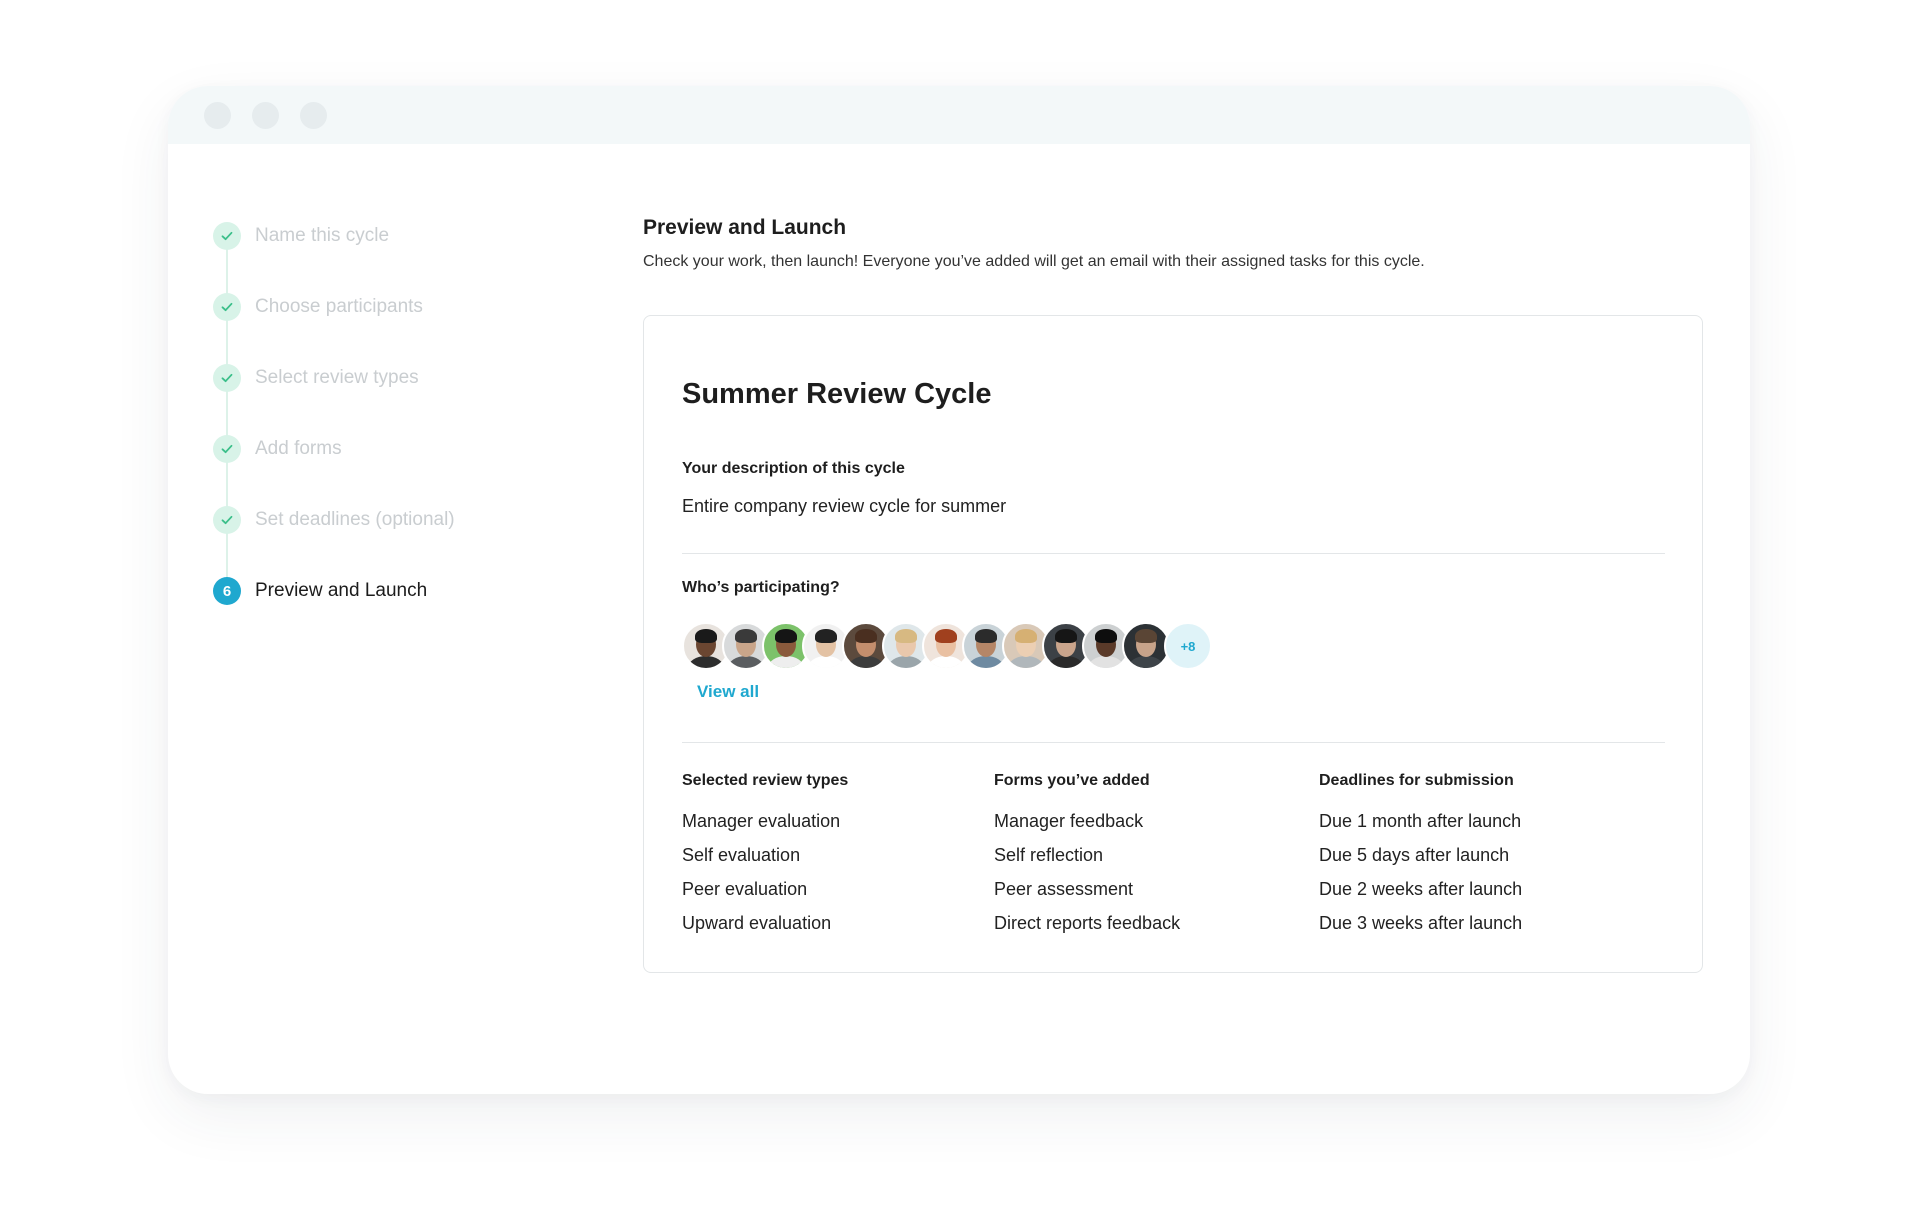 The height and width of the screenshot is (1226, 1920). Describe the element at coordinates (793, 468) in the screenshot. I see `description-label: Your description of this cycle` at that location.